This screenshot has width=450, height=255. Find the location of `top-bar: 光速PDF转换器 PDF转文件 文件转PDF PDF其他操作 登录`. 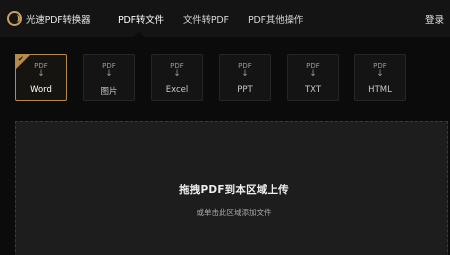

top-bar: 光速PDF转换器 PDF转文件 文件转PDF PDF其他操作 登录 is located at coordinates (225, 18).